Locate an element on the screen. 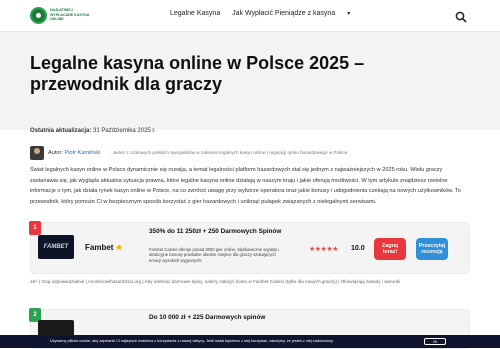 The image size is (500, 349). last-updated-value: 31 Października 2025 r. is located at coordinates (124, 131).